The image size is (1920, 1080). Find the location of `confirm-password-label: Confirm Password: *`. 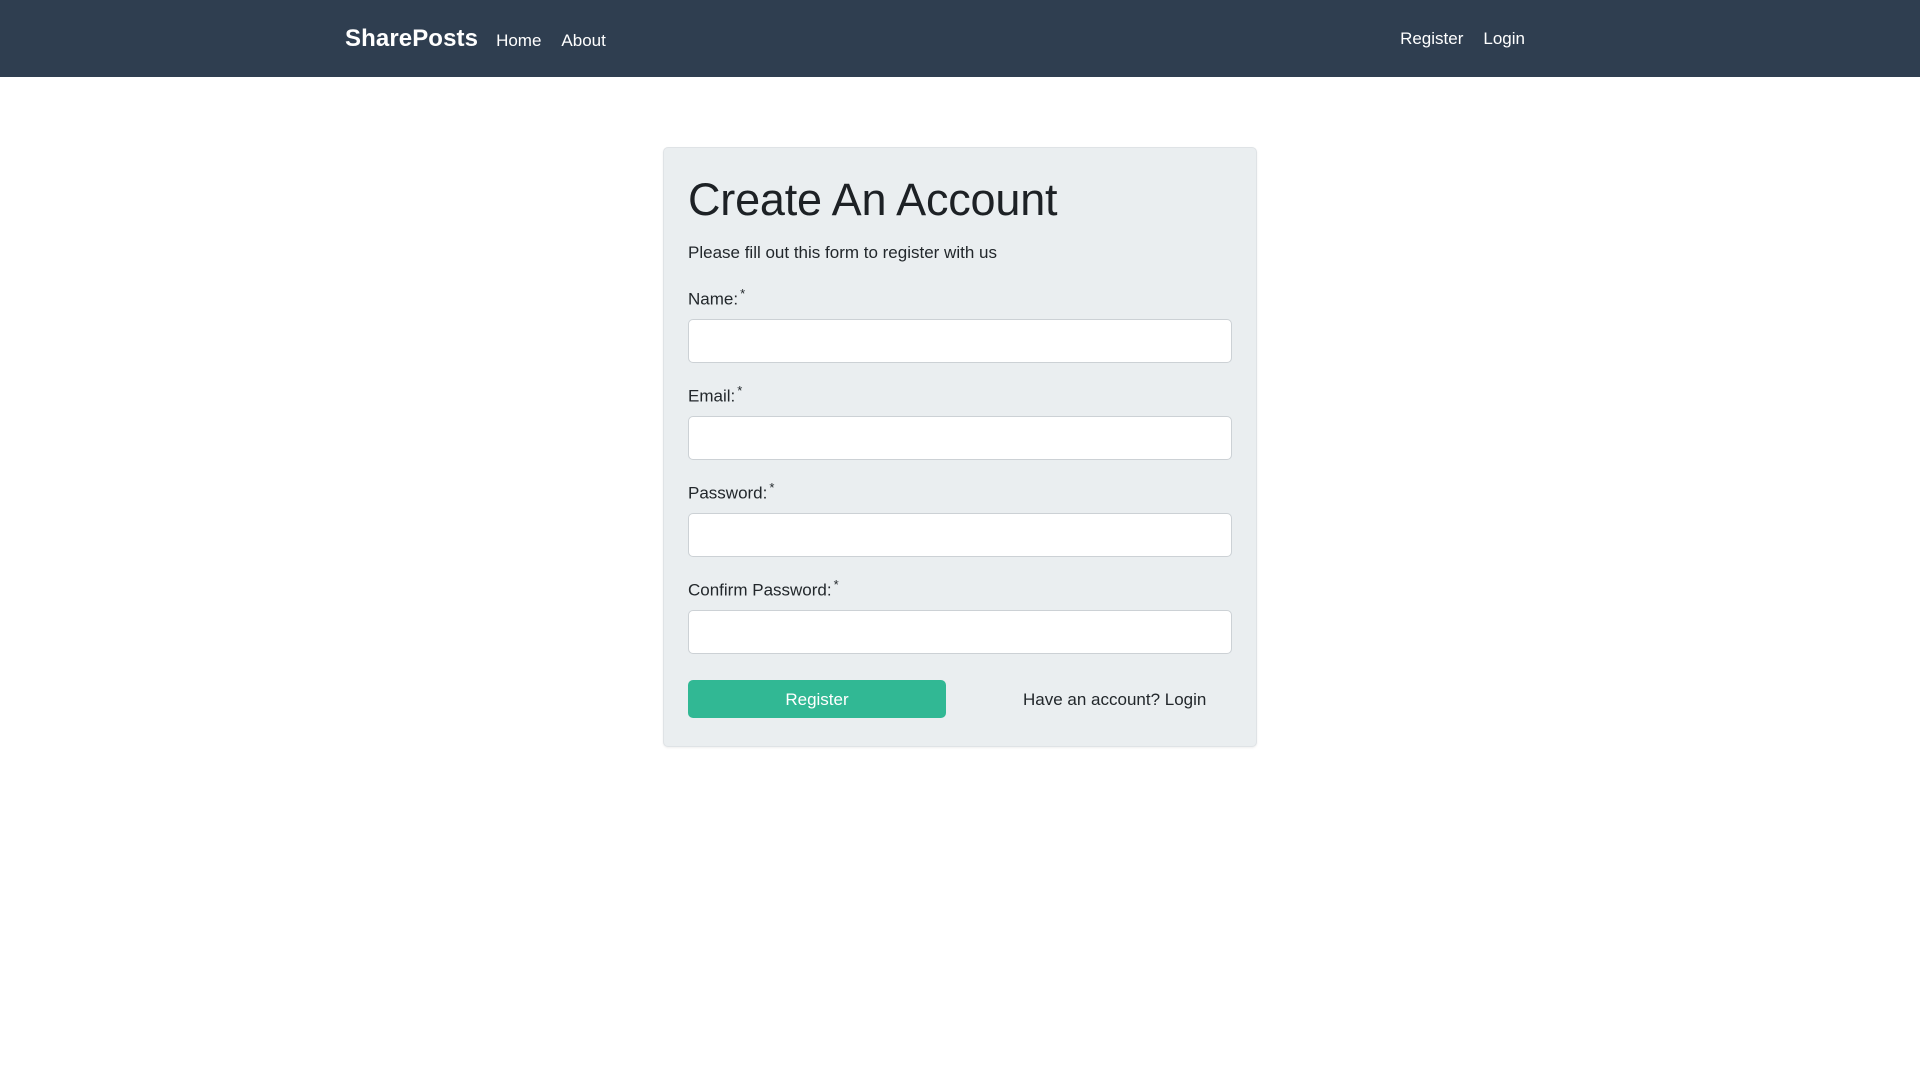

confirm-password-label: Confirm Password: * is located at coordinates (960, 589).